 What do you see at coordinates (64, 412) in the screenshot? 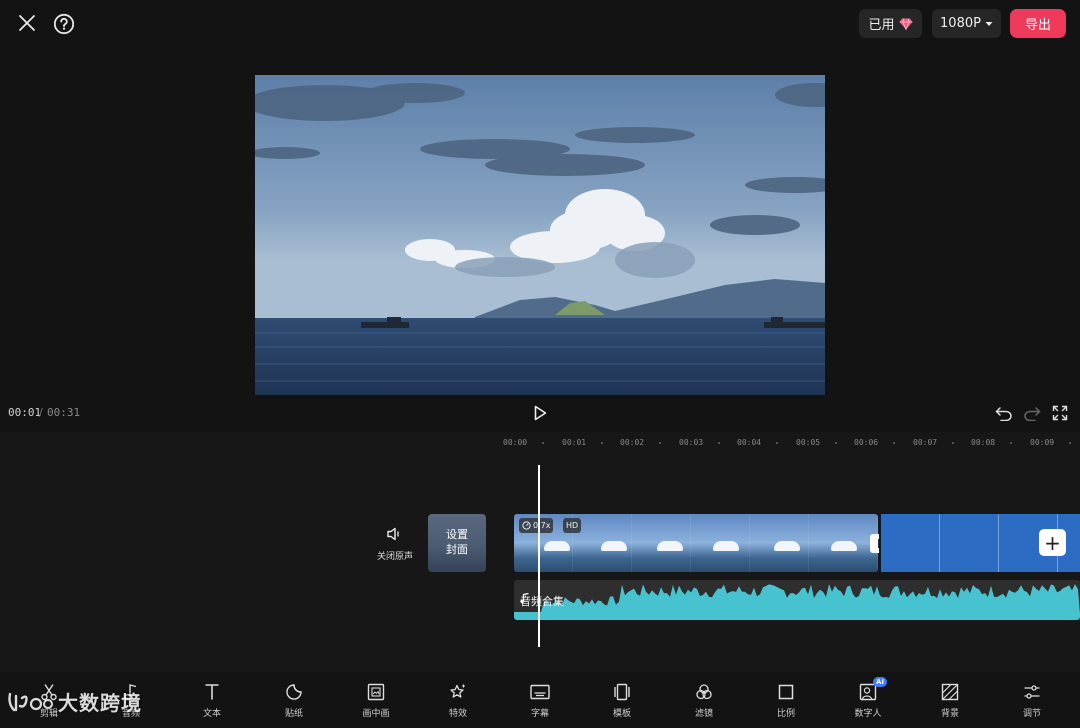
I see `total-time: 00:31` at bounding box center [64, 412].